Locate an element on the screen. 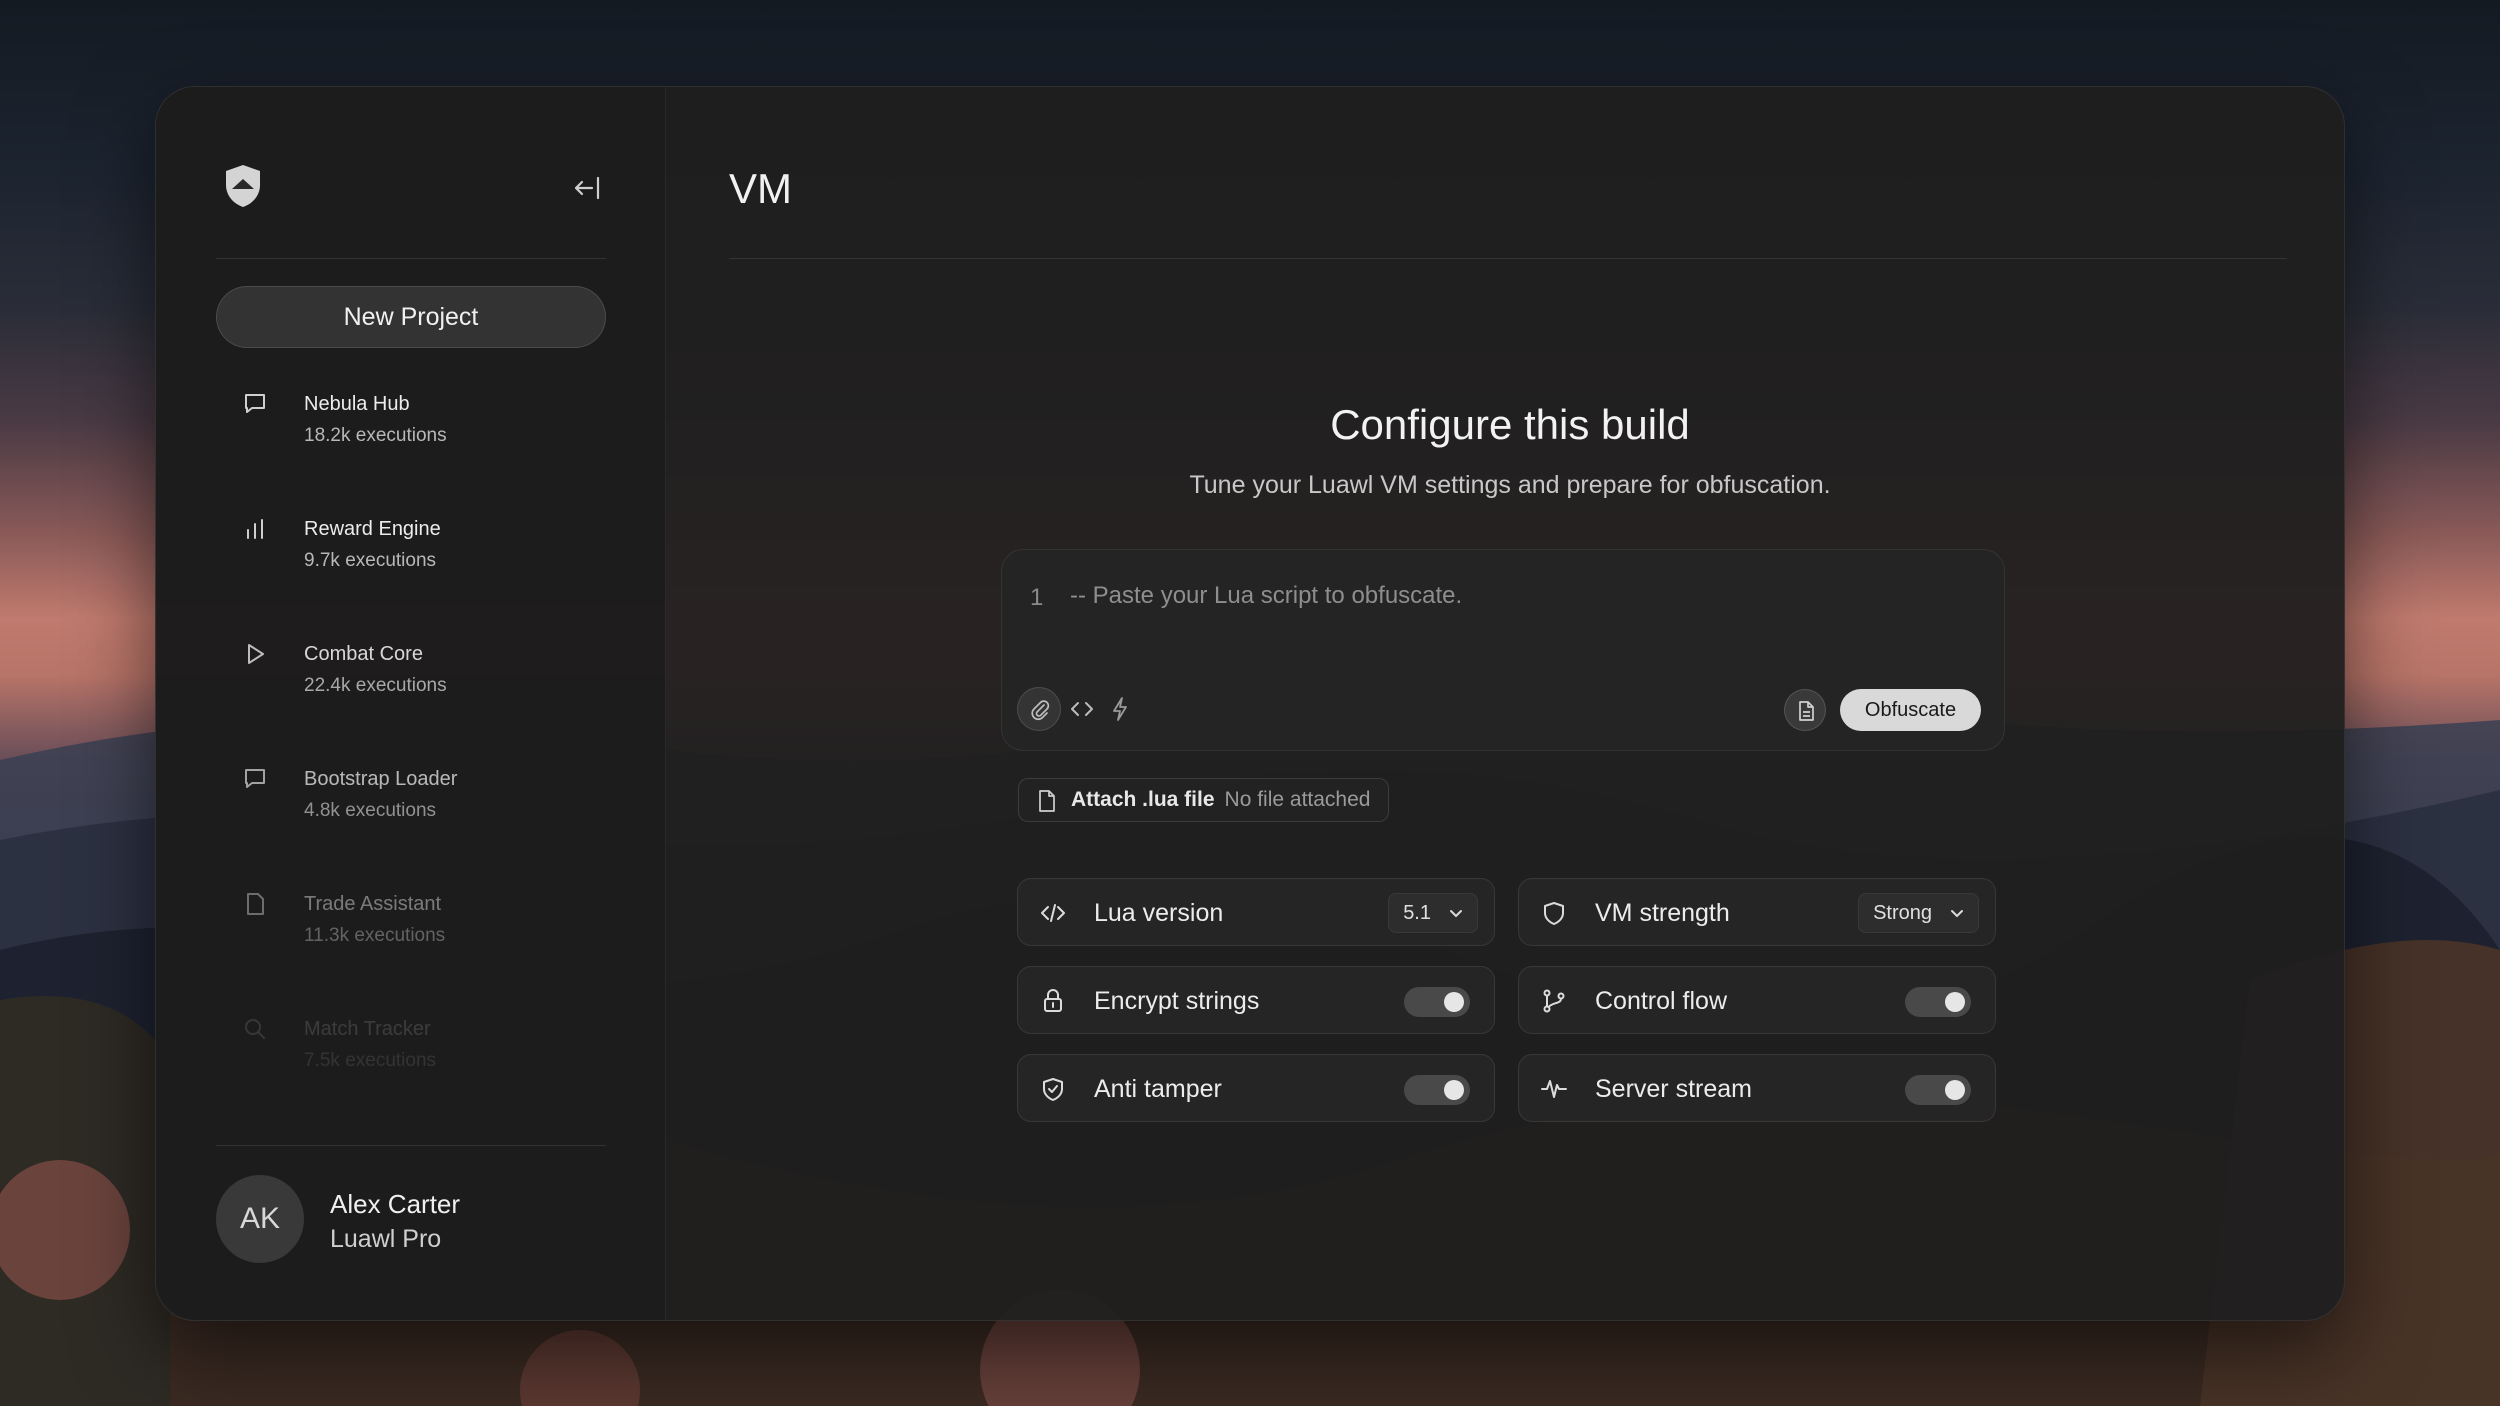 This screenshot has width=2500, height=1406. attach-button is located at coordinates (1039, 709).